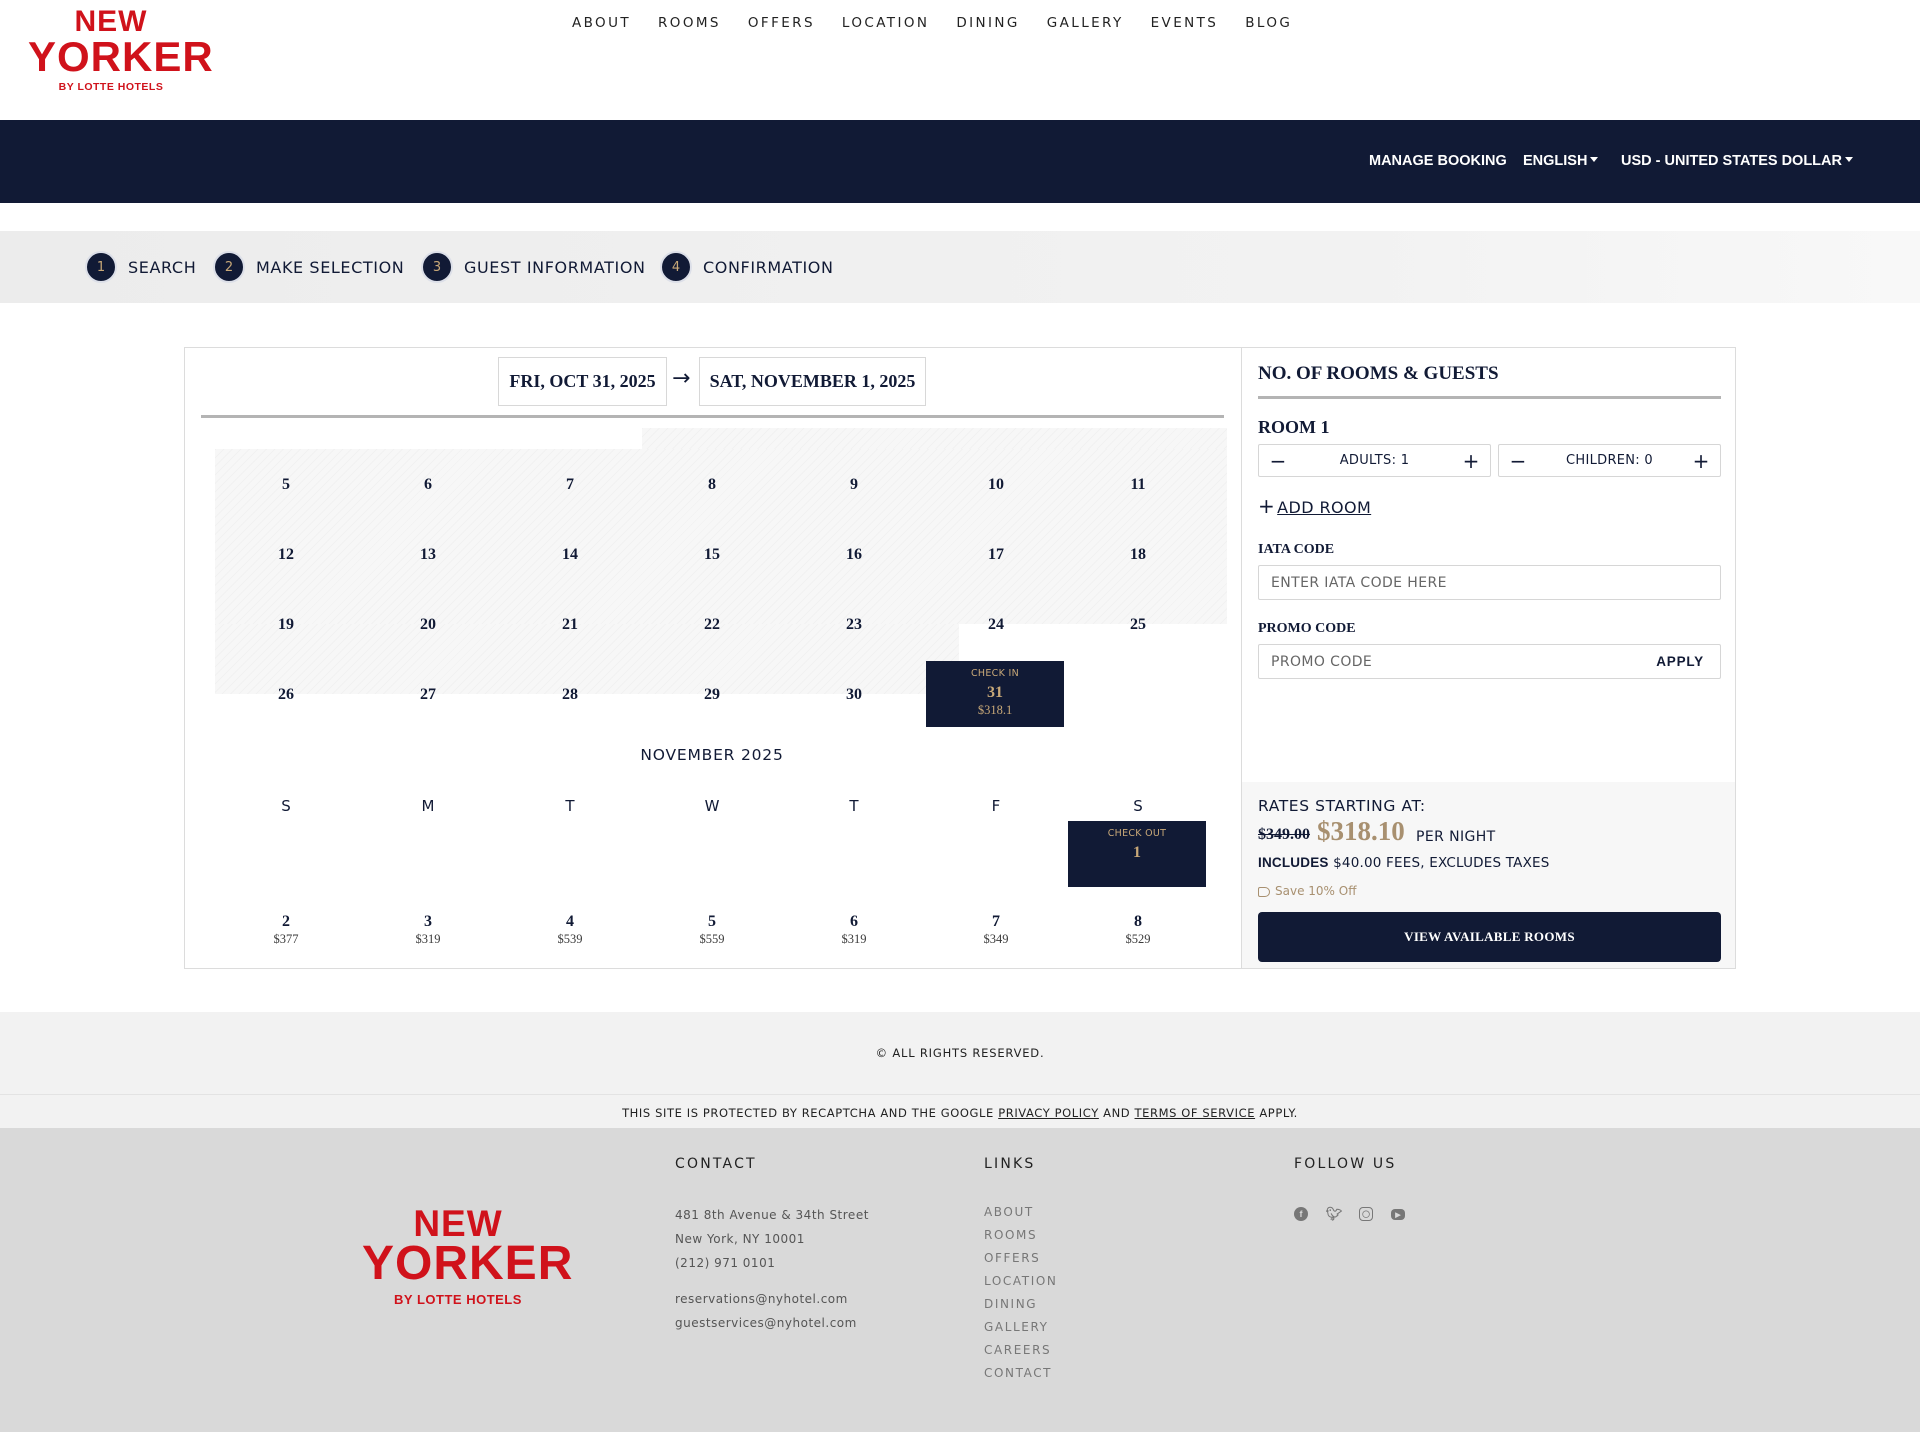 The width and height of the screenshot is (1920, 1432). Describe the element at coordinates (1009, 1212) in the screenshot. I see `footer-link-about: ABOUT` at that location.